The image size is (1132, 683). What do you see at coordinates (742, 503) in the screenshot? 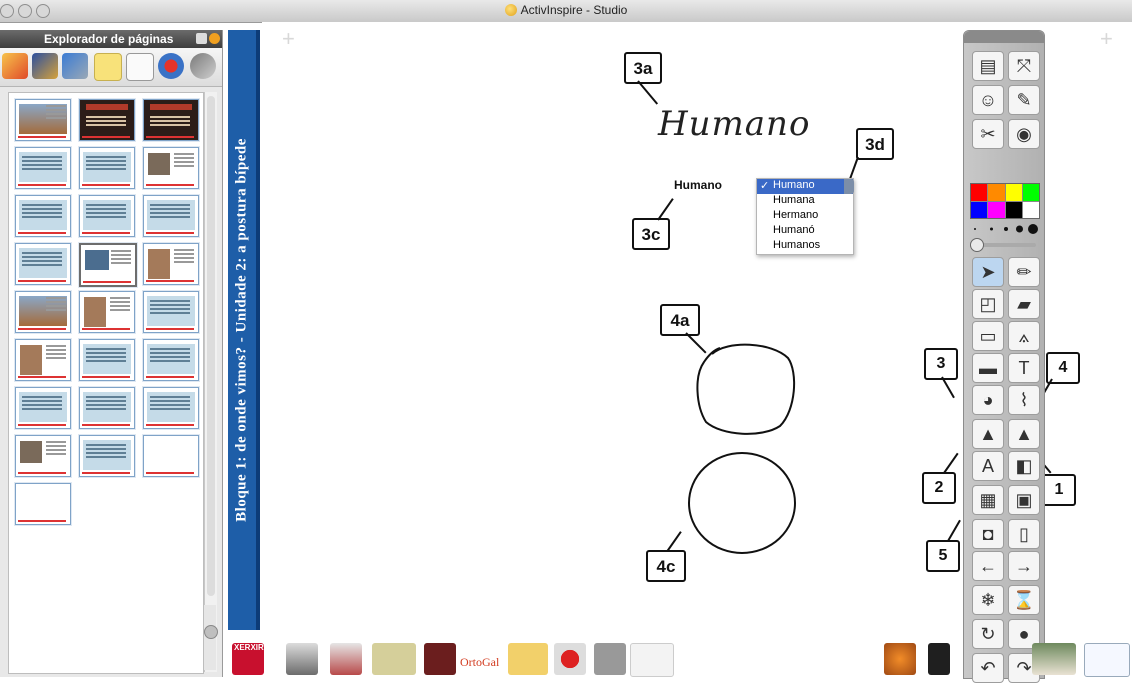
I see `recognized-circle-shape` at bounding box center [742, 503].